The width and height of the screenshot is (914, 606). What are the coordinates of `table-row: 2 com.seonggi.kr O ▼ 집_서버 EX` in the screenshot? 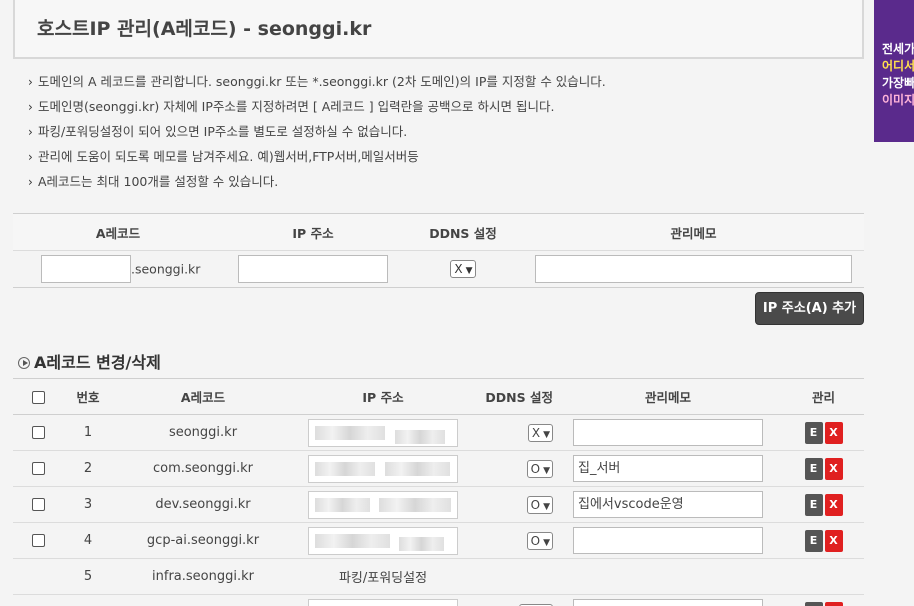 It's located at (438, 468).